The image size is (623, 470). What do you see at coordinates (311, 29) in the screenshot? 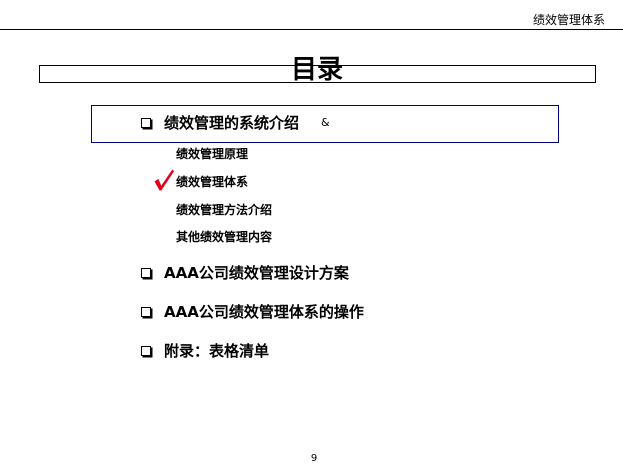
I see `header-divider` at bounding box center [311, 29].